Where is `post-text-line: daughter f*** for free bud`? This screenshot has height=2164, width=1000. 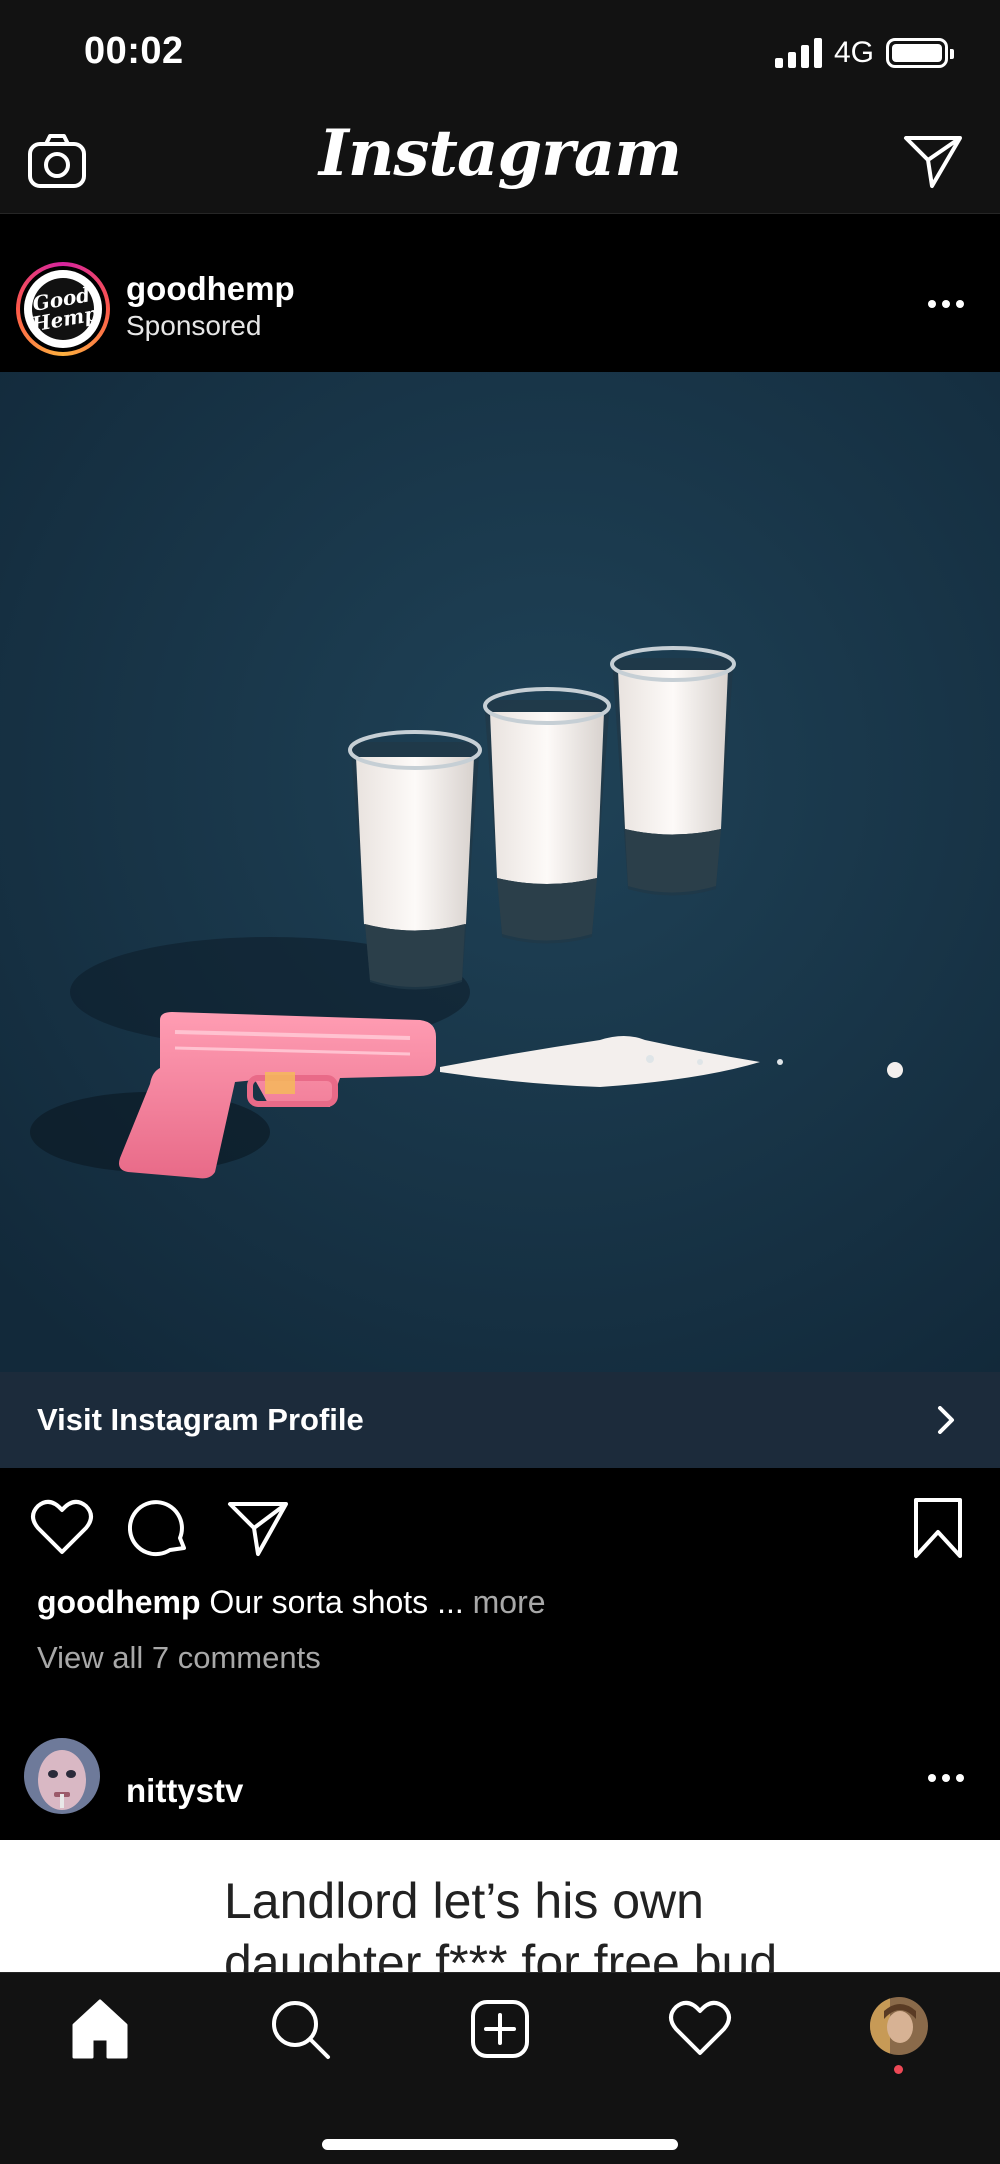
post-text-line: daughter f*** for free bud is located at coordinates (501, 1953).